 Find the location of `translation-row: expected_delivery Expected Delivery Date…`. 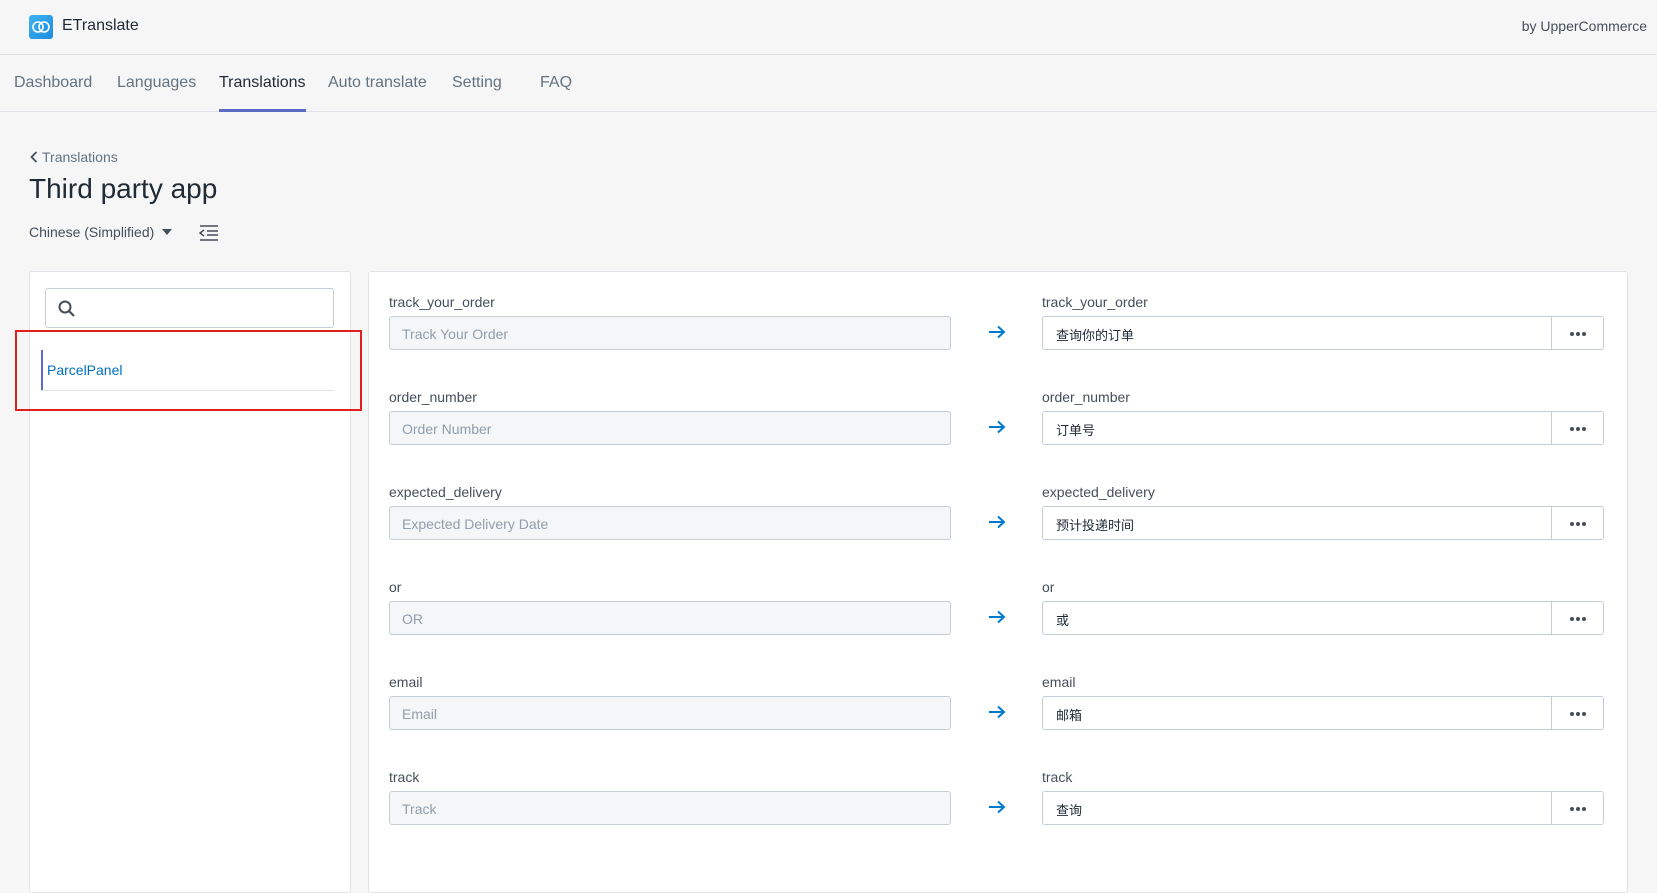

translation-row: expected_delivery Expected Delivery Date… is located at coordinates (998, 512).